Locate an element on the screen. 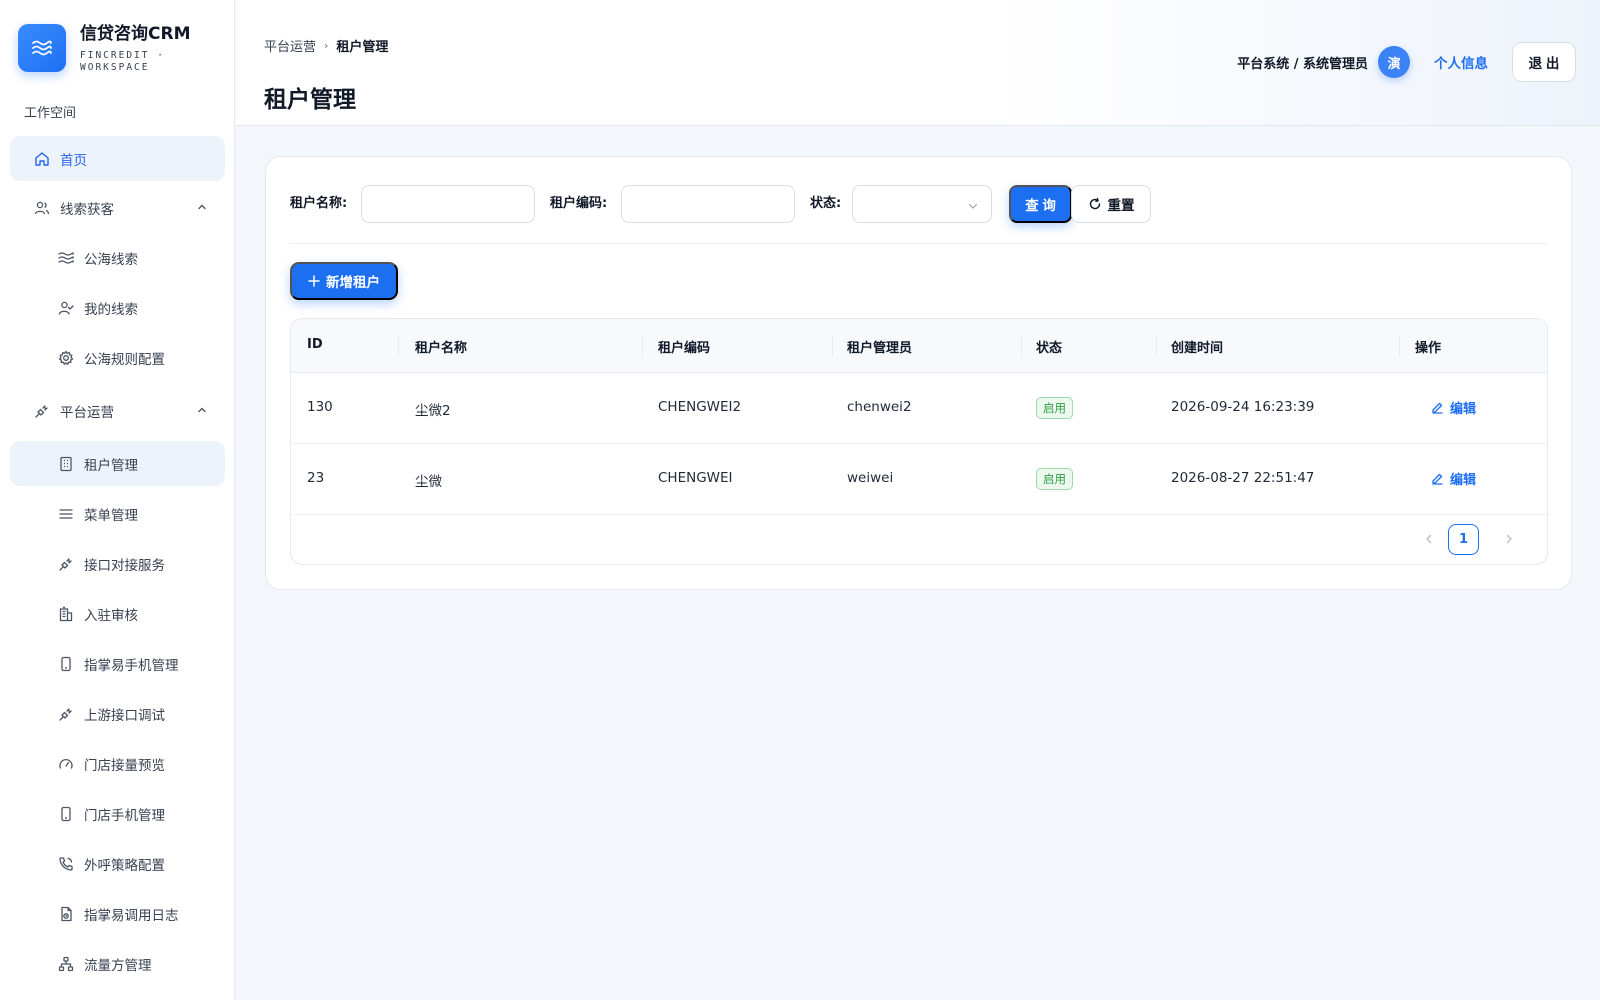 Image resolution: width=1600 pixels, height=1000 pixels. sidebar-item-upstream-api-debug: 上游接口调试 is located at coordinates (117, 713).